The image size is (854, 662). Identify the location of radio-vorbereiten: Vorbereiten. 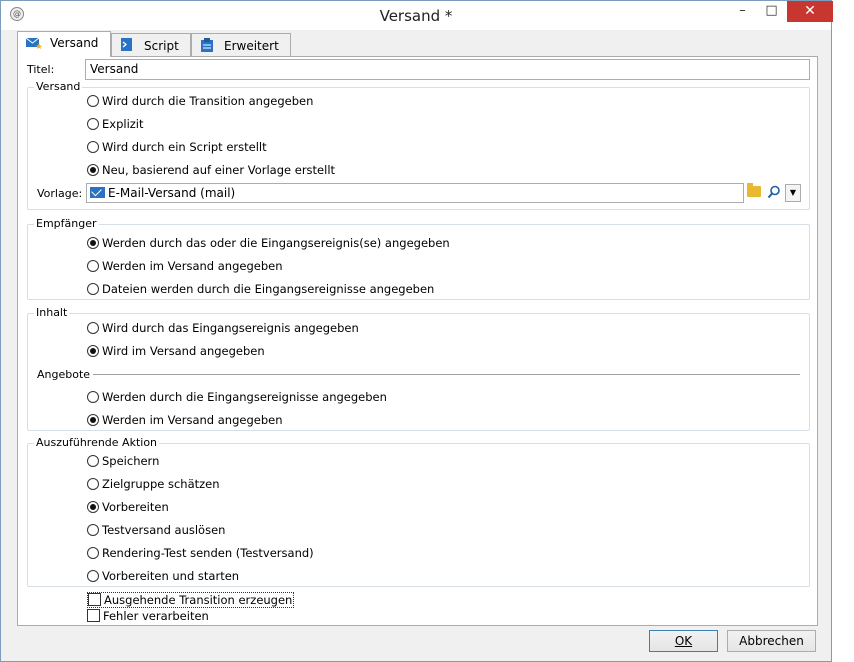
(128, 507).